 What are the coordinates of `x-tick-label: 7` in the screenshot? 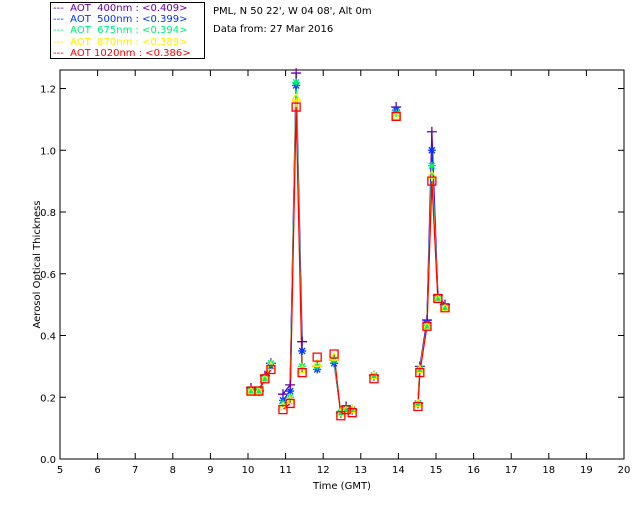 It's located at (135, 470).